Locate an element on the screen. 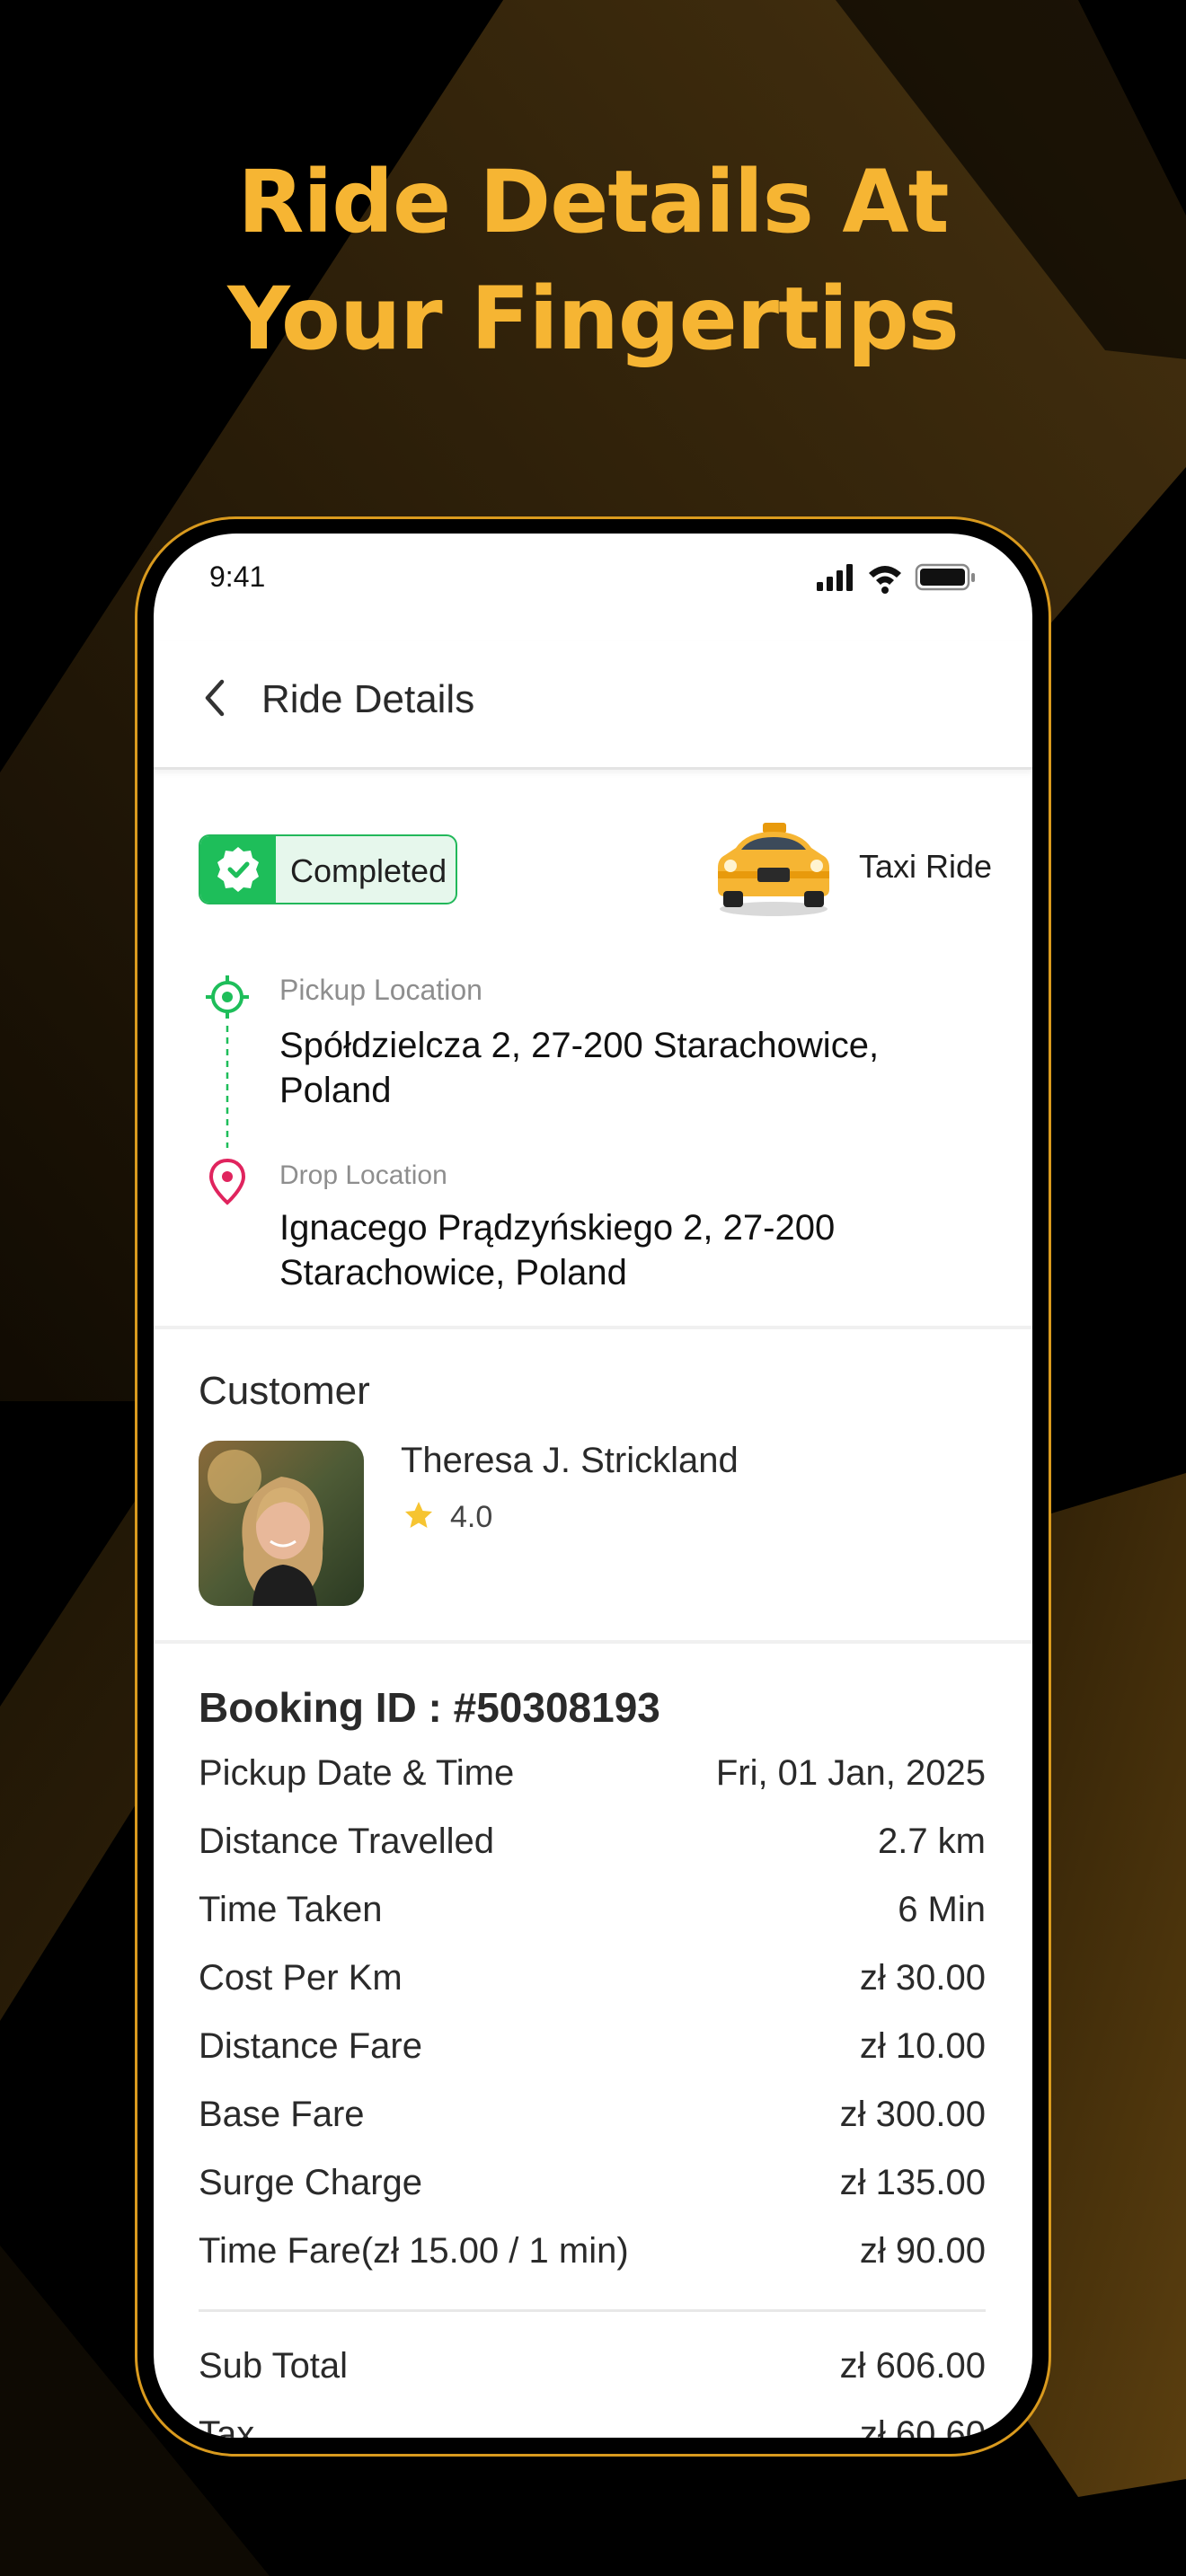 This screenshot has height=2576, width=1186. fare-row: Distance Travelled 2.7 km is located at coordinates (592, 1847).